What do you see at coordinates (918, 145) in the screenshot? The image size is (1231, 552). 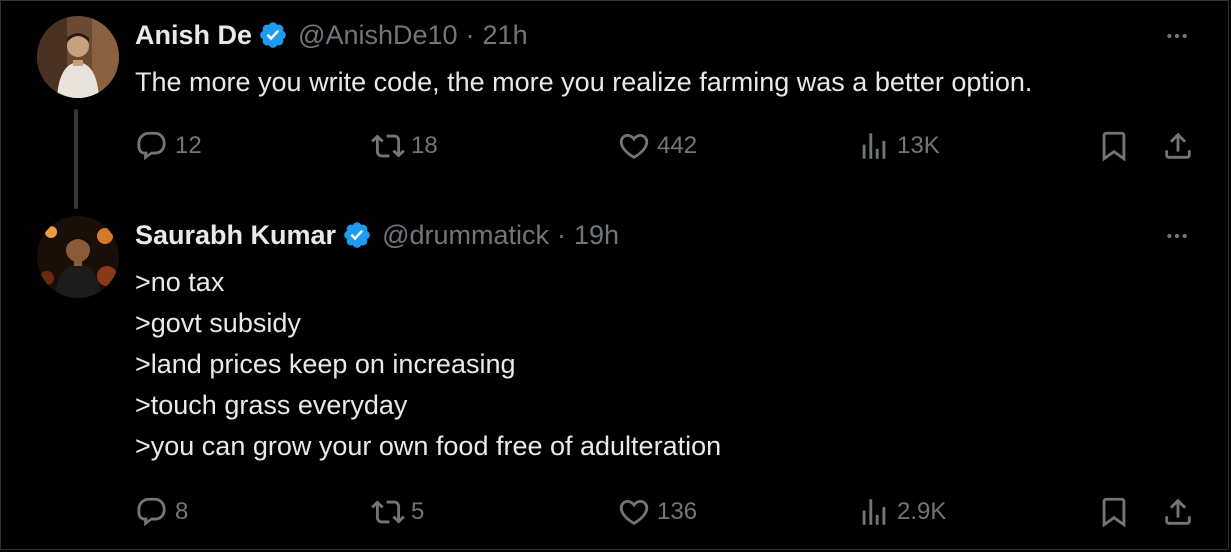 I see `views-count: 13K` at bounding box center [918, 145].